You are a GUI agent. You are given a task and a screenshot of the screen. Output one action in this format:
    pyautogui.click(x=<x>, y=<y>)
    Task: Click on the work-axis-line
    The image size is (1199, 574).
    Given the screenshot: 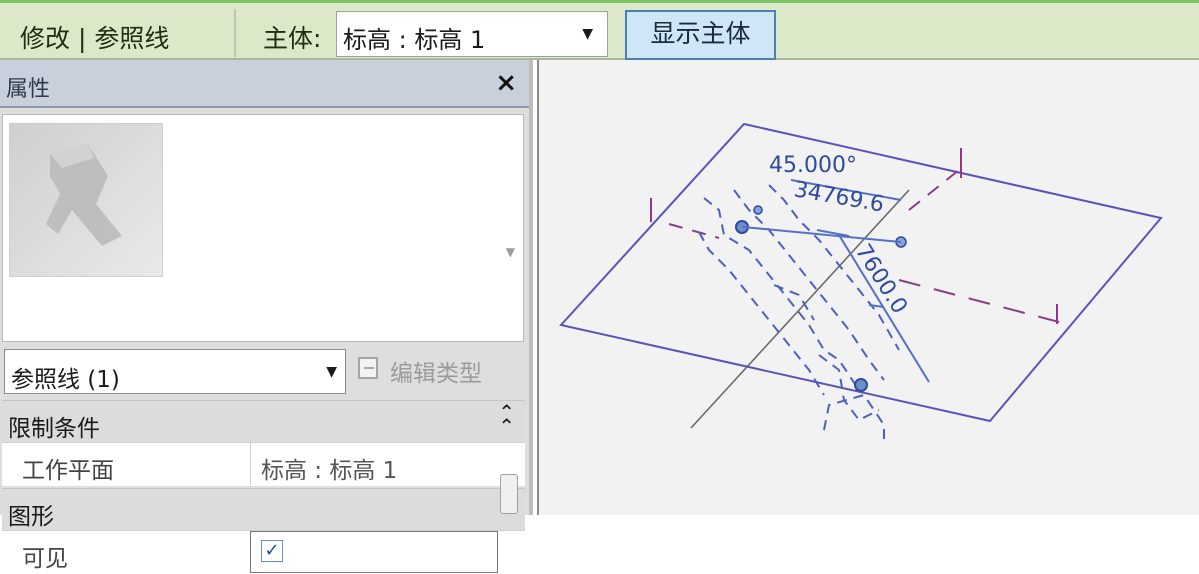 What is the action you would take?
    pyautogui.click(x=800, y=309)
    